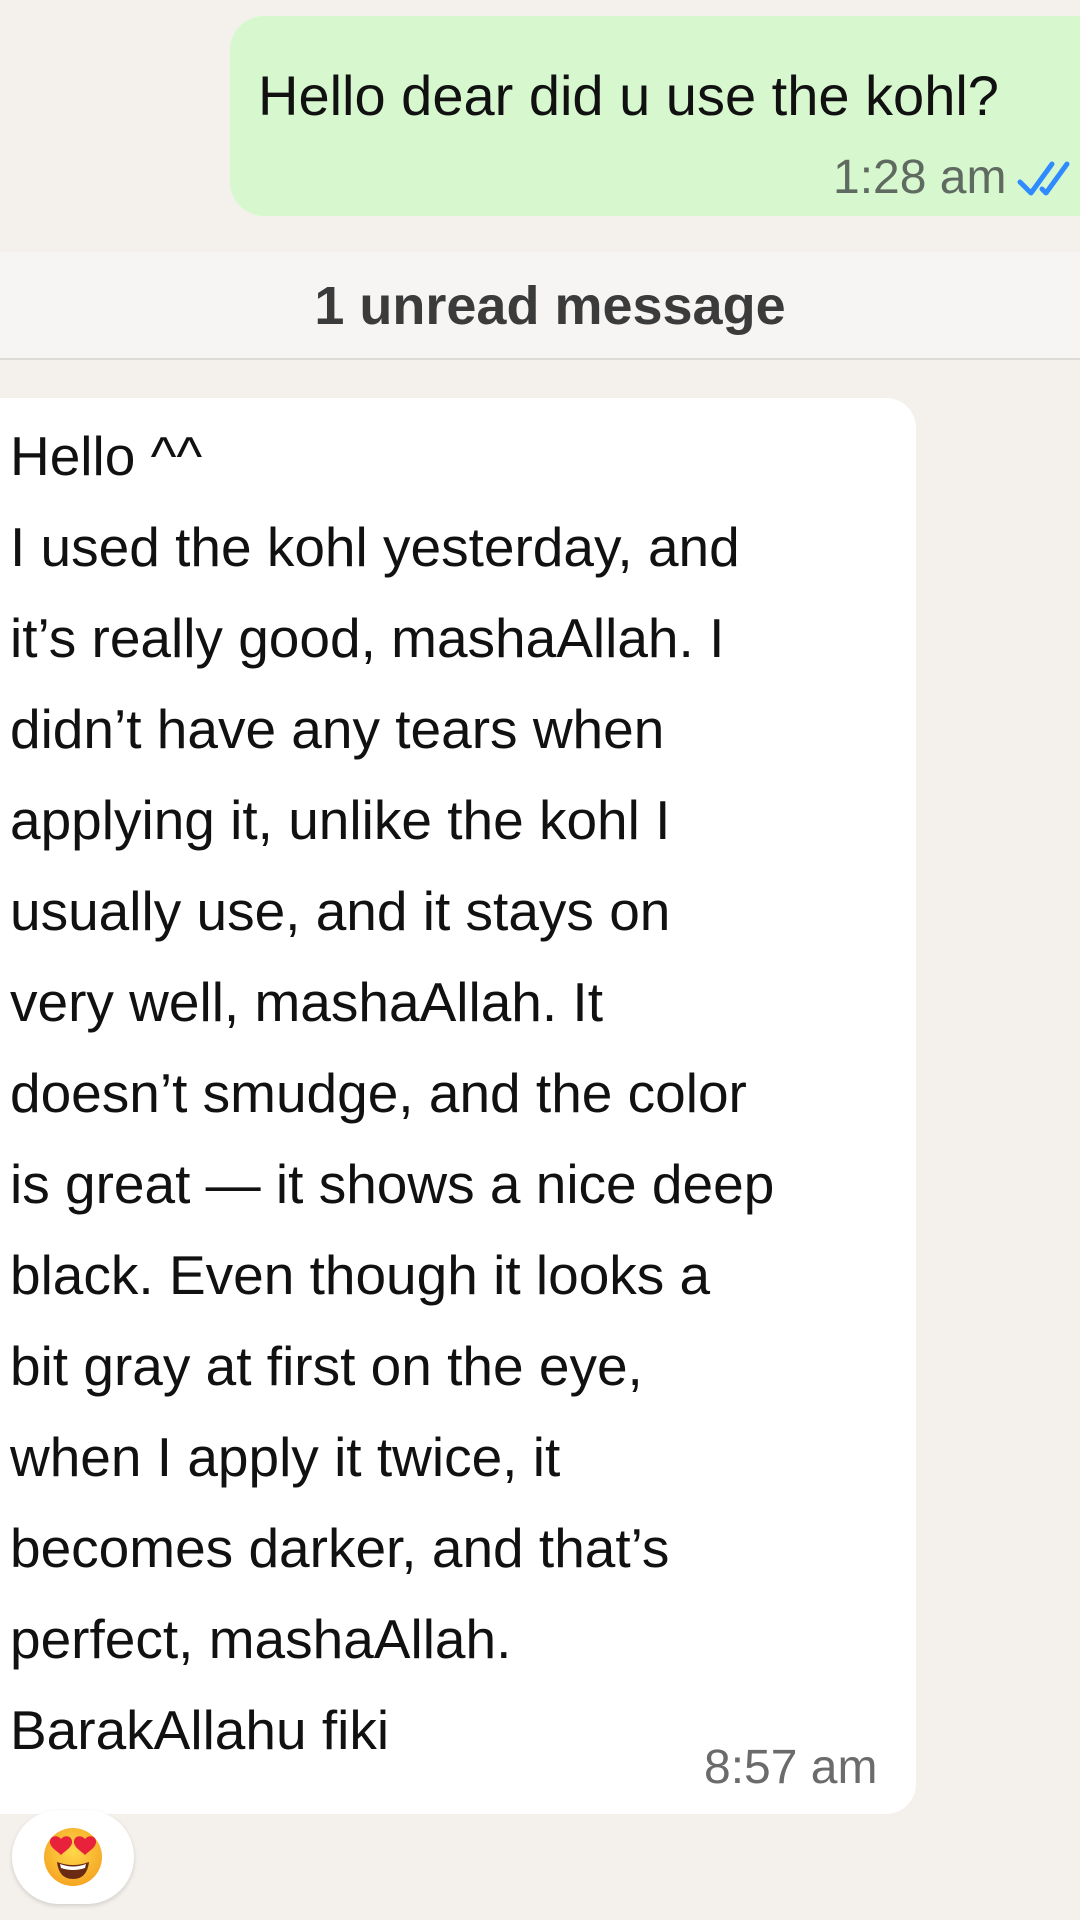  I want to click on message-line: it’s really good, mashaAllah. I, so click(367, 638).